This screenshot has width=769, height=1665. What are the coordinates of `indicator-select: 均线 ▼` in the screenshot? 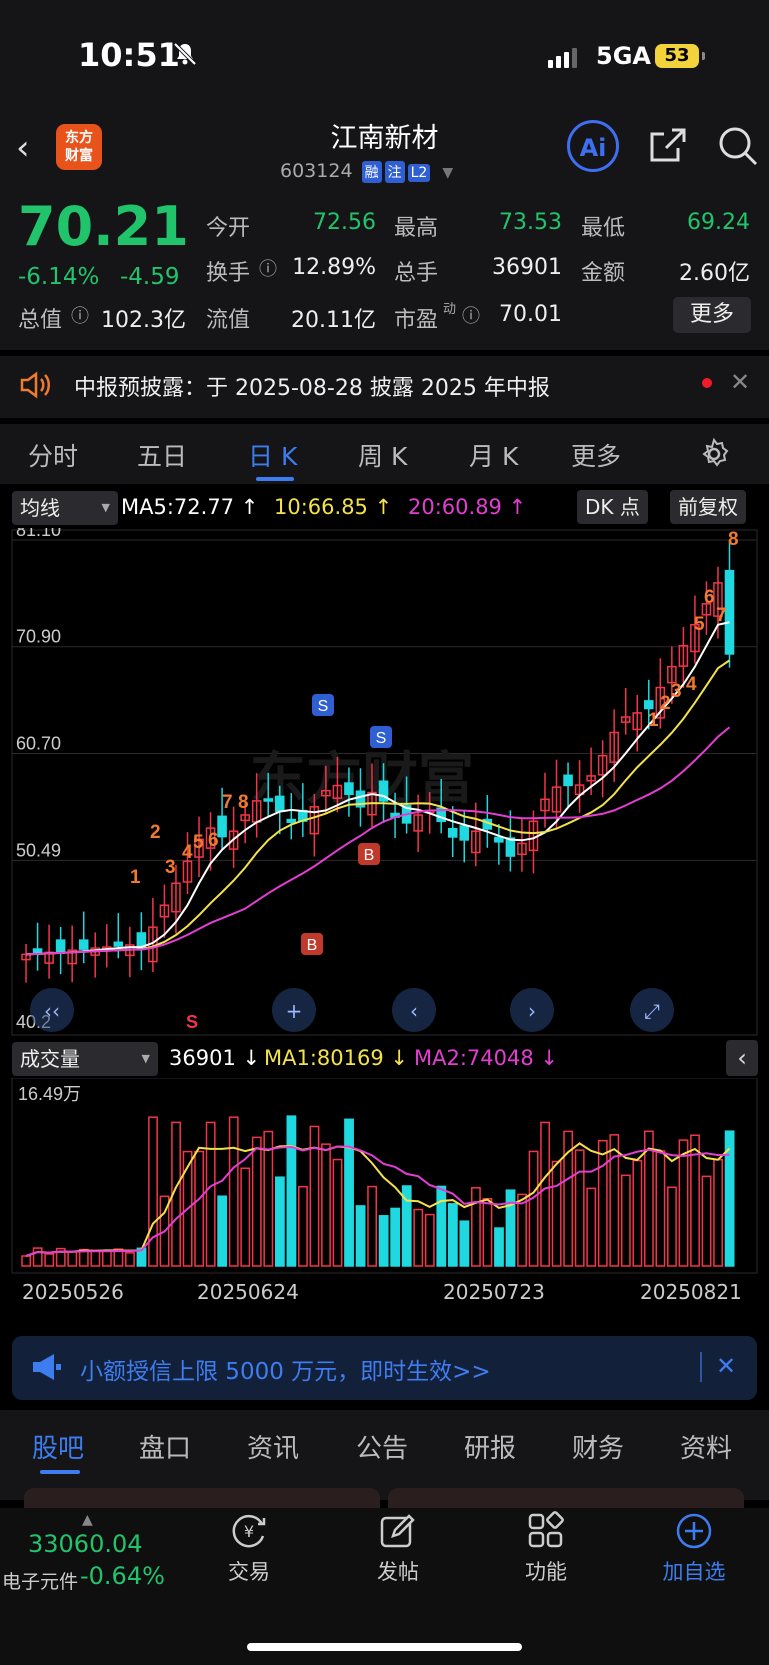 It's located at (65, 508).